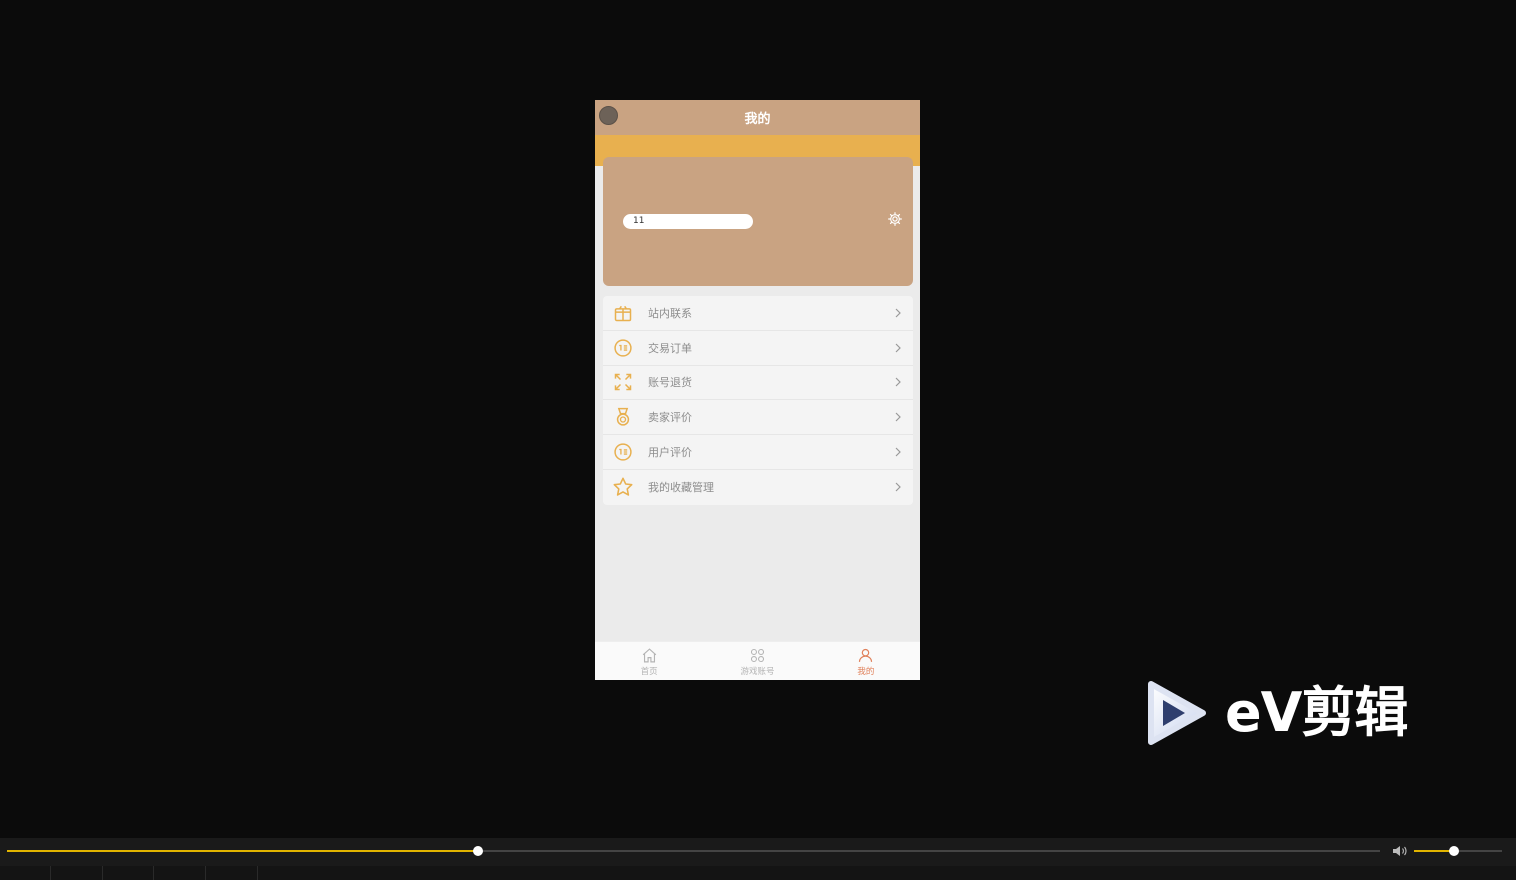  I want to click on menu-item-user-reviews: 用户评价, so click(758, 452).